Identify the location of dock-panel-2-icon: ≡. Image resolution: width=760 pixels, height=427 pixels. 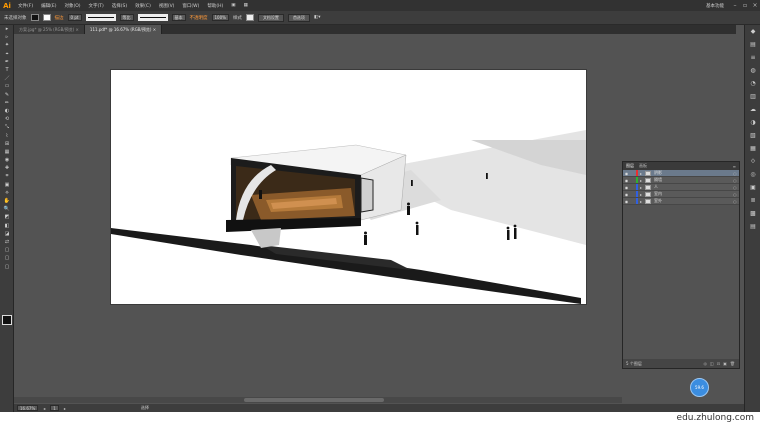
(752, 57).